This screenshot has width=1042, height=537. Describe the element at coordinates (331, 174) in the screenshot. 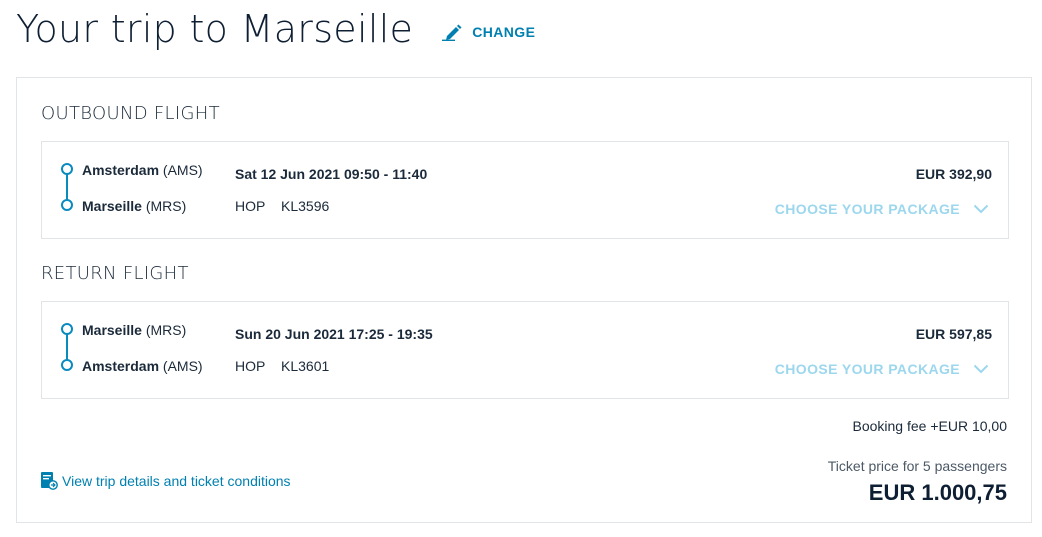

I see `flight-date-time: Sat 12 Jun 2021 09:50 - 11:40` at that location.